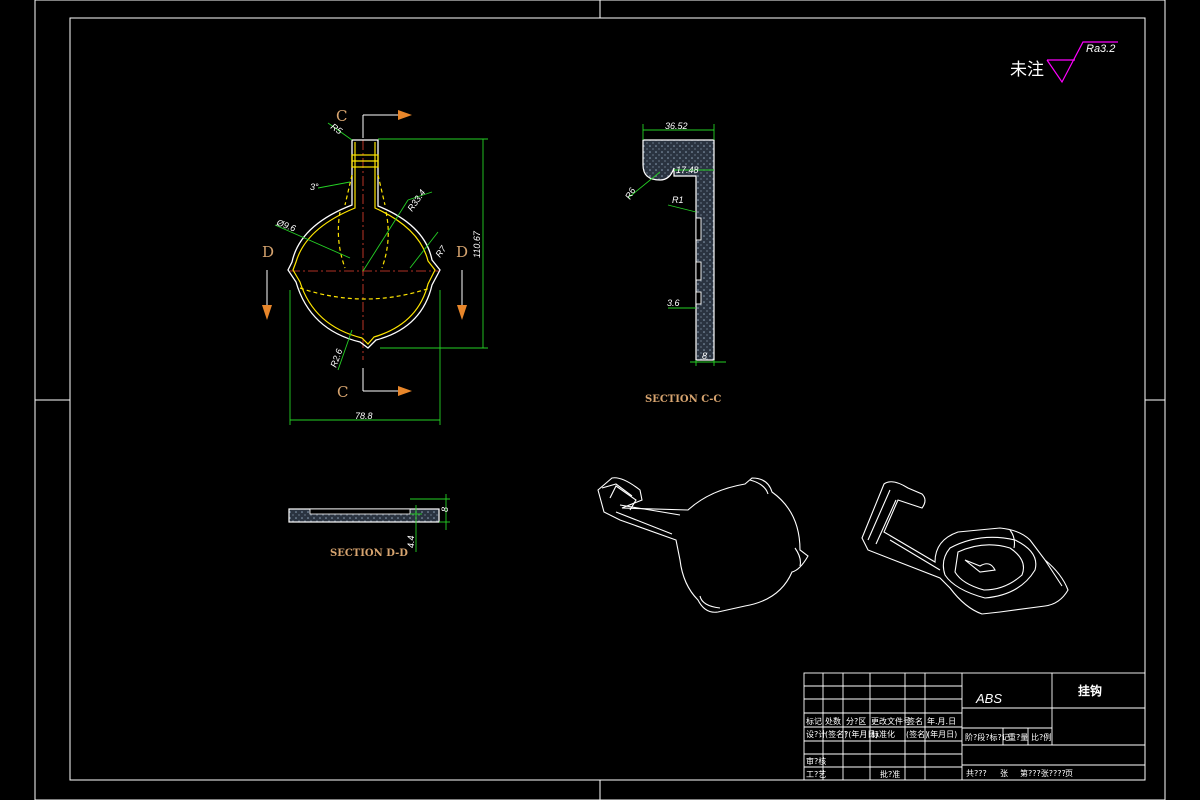 This screenshot has height=800, width=1200. Describe the element at coordinates (1069, 773) in the screenshot. I see `tb-page-suffix: 页` at that location.